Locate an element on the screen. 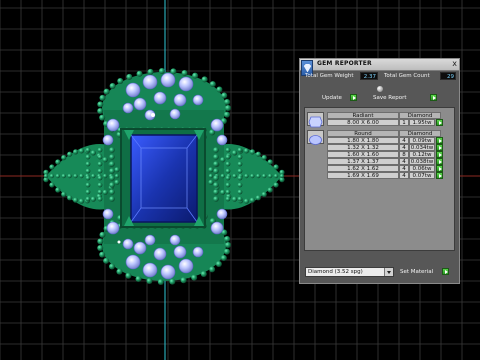 Image resolution: width=480 pixels, height=360 pixels. gem-weight-cell: 0.07tw is located at coordinates (422, 175).